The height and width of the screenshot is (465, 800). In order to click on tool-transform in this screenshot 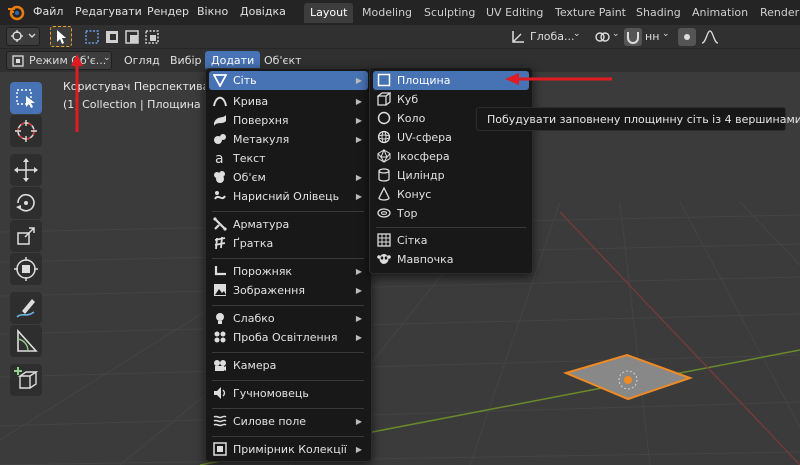, I will do `click(26, 269)`.